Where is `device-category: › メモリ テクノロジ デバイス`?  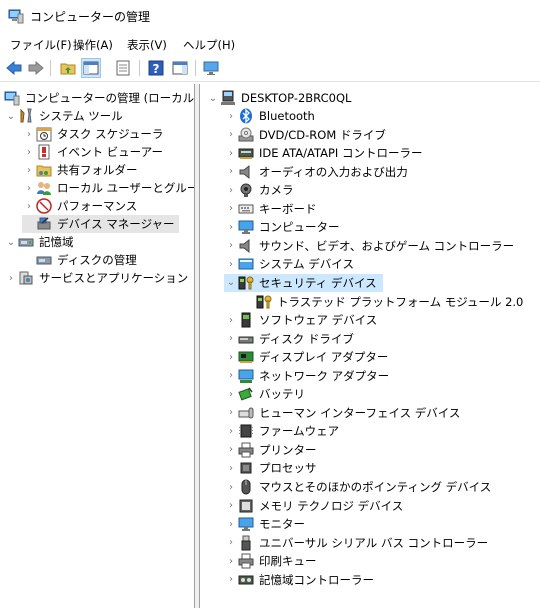
device-category: › メモリ テクノロジ デバイス is located at coordinates (313, 506).